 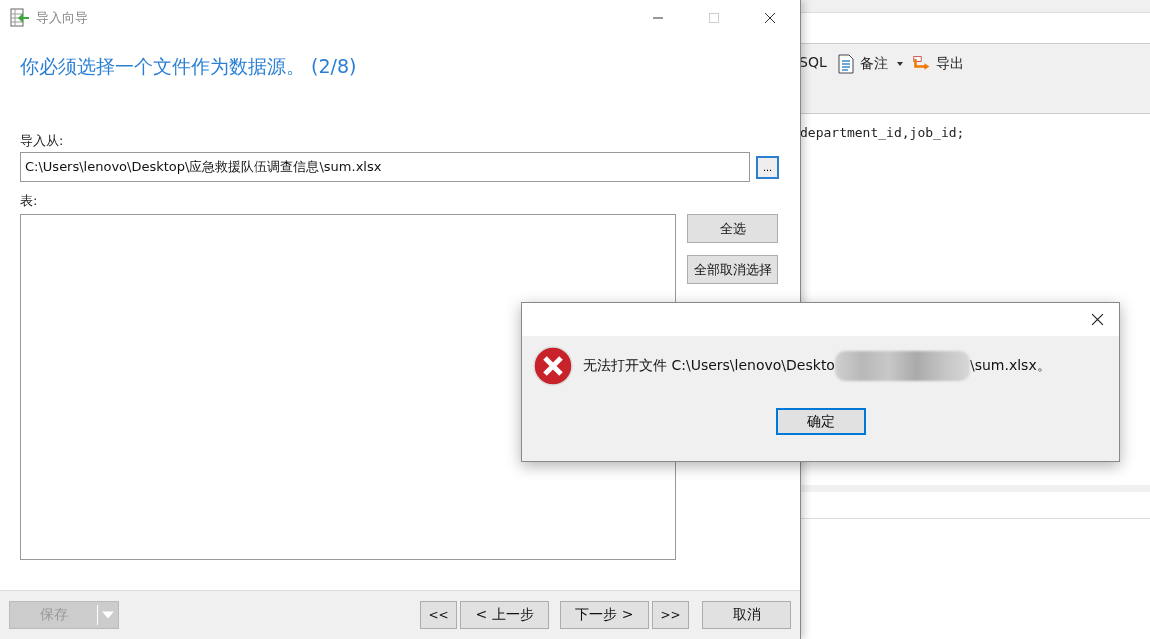 I want to click on nav-button: 下一步 >, so click(x=604, y=615).